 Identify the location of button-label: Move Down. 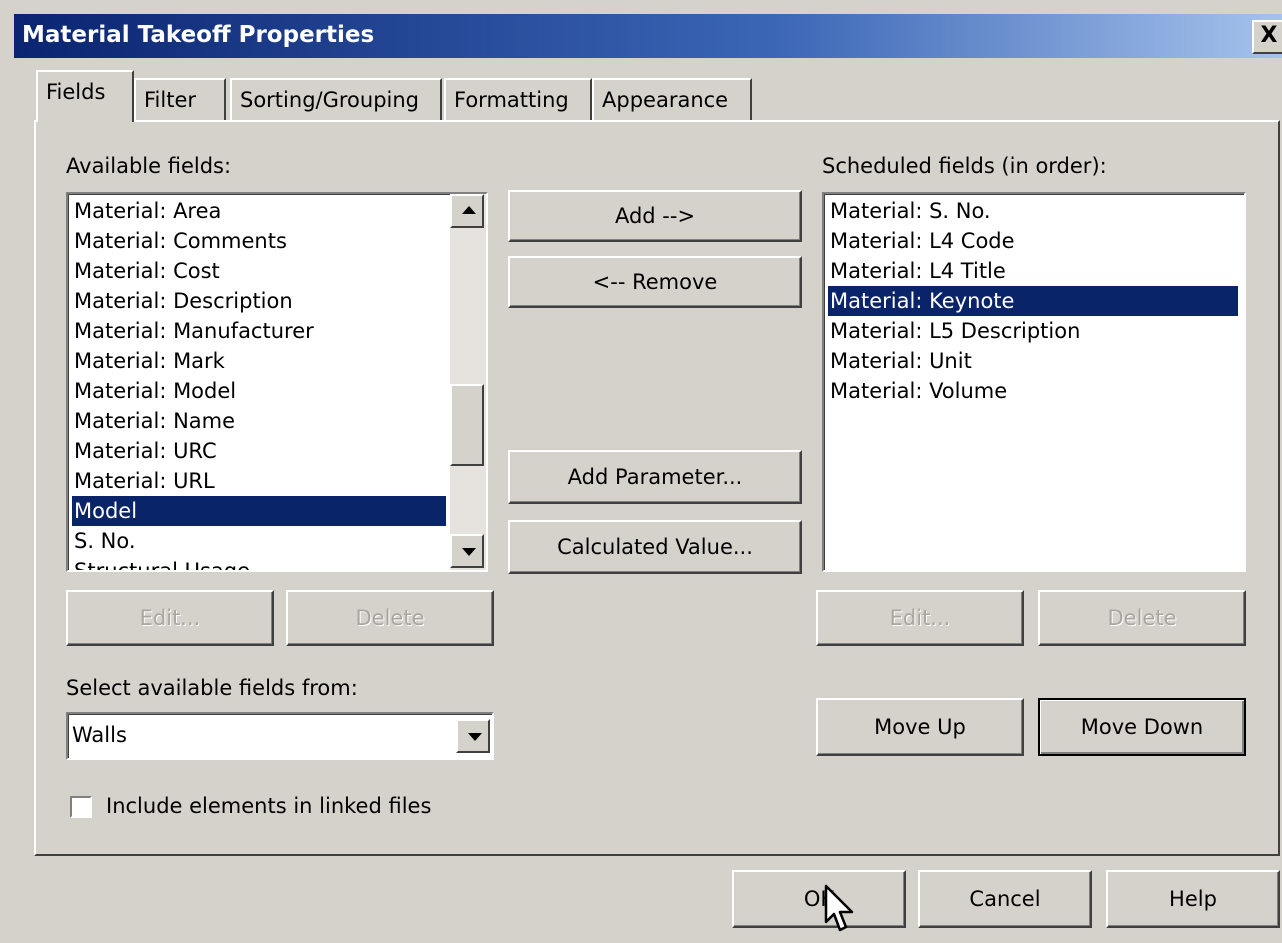
(1142, 727).